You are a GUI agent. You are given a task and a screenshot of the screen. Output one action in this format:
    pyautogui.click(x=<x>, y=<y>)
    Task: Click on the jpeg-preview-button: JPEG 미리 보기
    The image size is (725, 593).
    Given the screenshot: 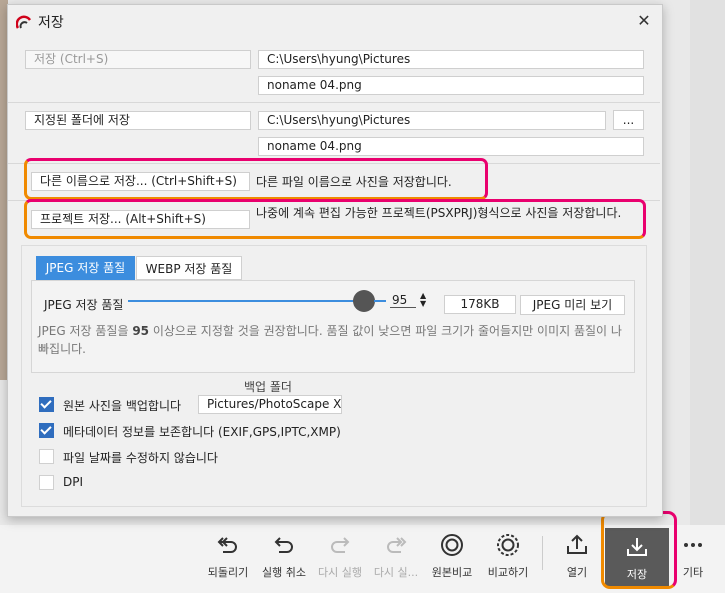 What is the action you would take?
    pyautogui.click(x=572, y=305)
    